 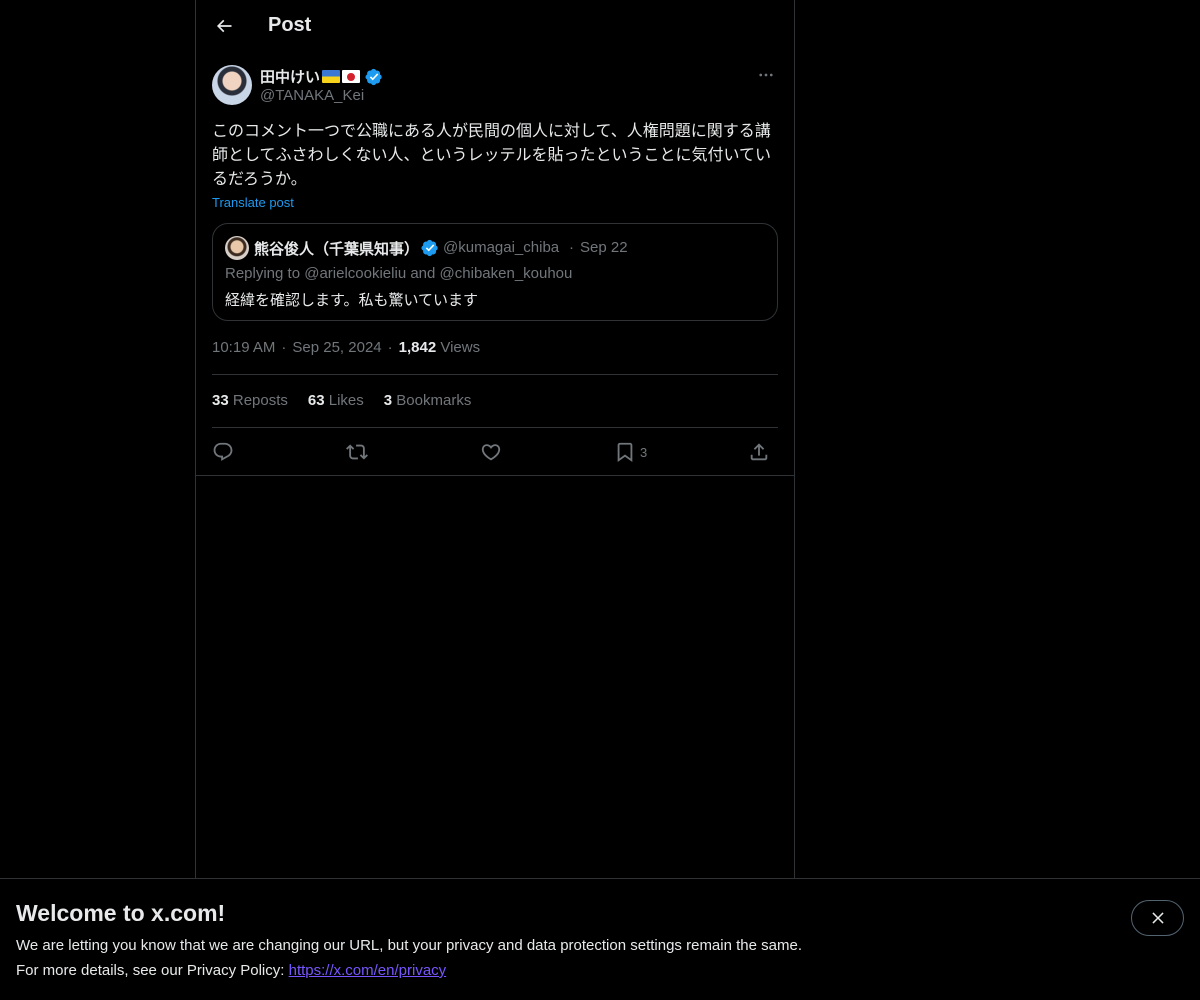 I want to click on action-bar: 3, so click(x=495, y=452).